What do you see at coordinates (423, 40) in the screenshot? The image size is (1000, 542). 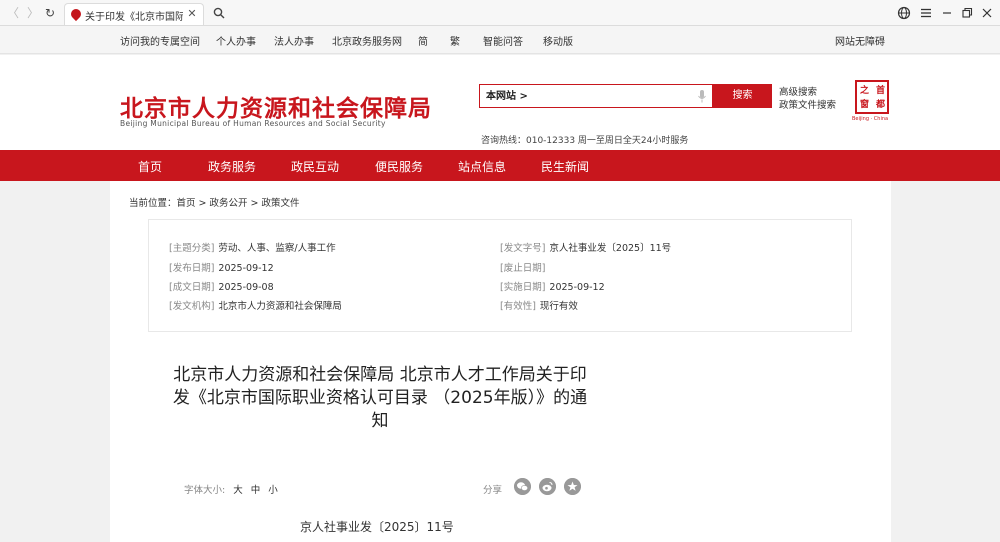 I see `topbar-link-simplified: 简` at bounding box center [423, 40].